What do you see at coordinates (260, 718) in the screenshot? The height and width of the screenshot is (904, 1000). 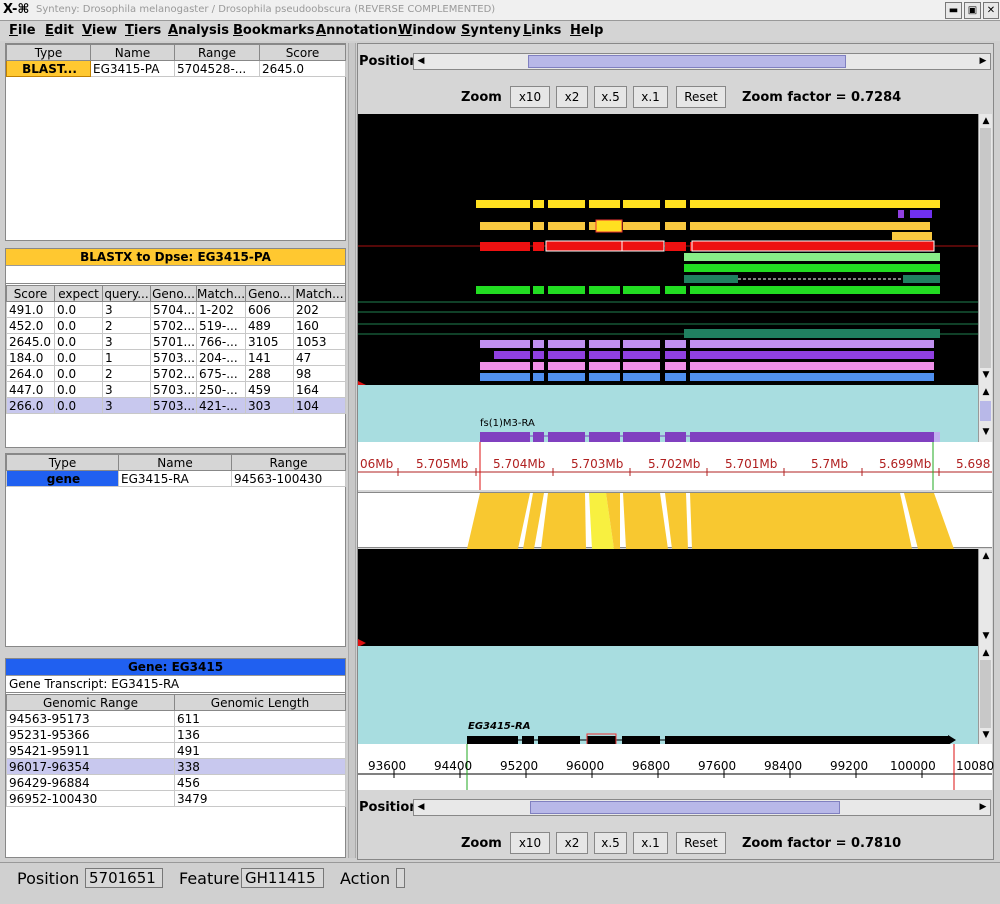 I see `table-cell: 611` at bounding box center [260, 718].